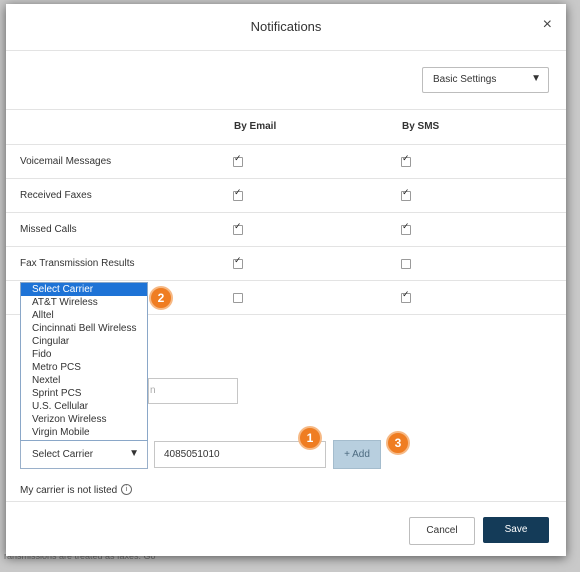 This screenshot has width=580, height=572. What do you see at coordinates (516, 530) in the screenshot?
I see `save-button: Save` at bounding box center [516, 530].